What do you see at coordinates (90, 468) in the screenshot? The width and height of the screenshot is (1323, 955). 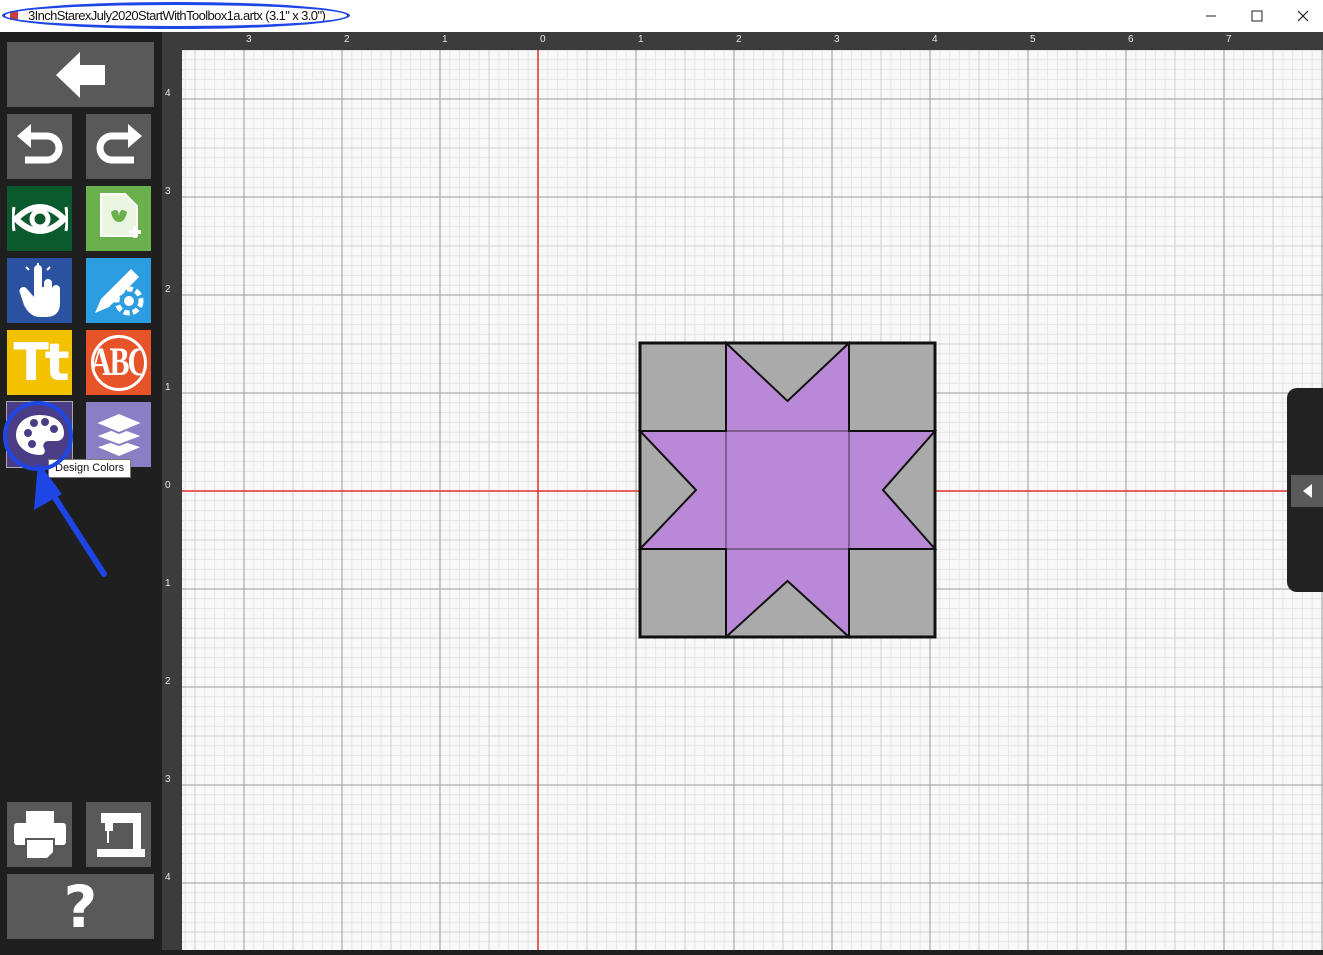 I see `design-colors-tooltip: Design Colors` at bounding box center [90, 468].